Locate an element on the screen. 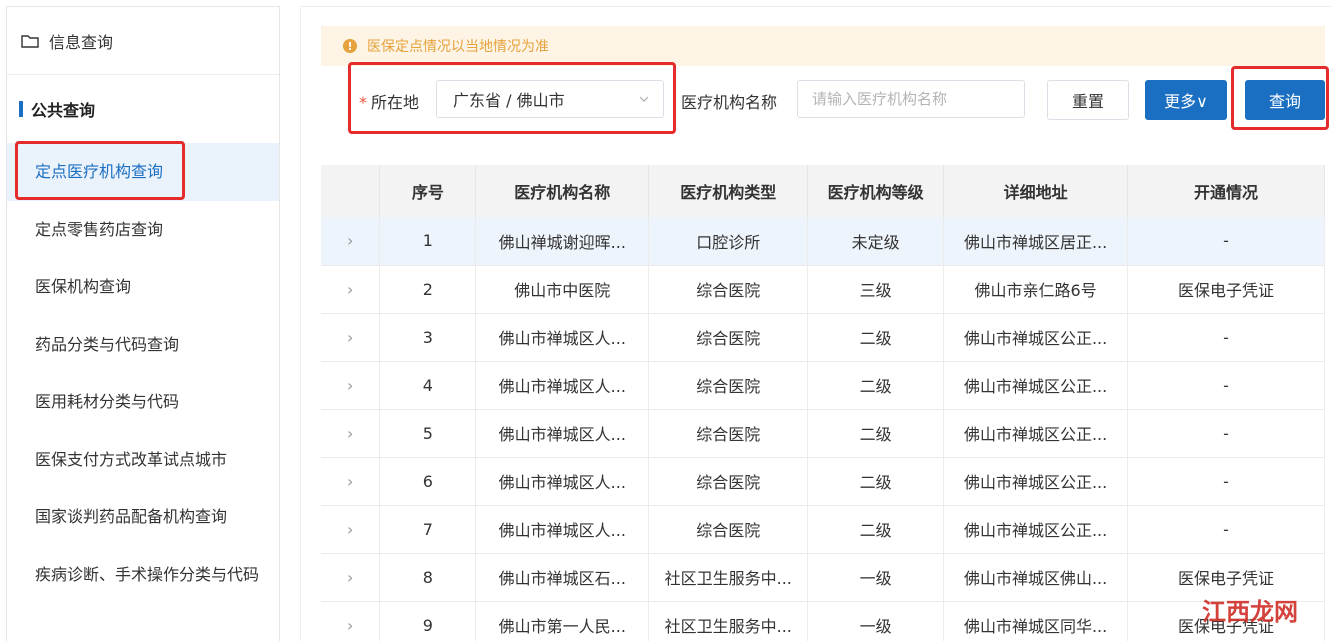 Image resolution: width=1332 pixels, height=641 pixels. watermark-logo: 江西龙网 is located at coordinates (1250, 611).